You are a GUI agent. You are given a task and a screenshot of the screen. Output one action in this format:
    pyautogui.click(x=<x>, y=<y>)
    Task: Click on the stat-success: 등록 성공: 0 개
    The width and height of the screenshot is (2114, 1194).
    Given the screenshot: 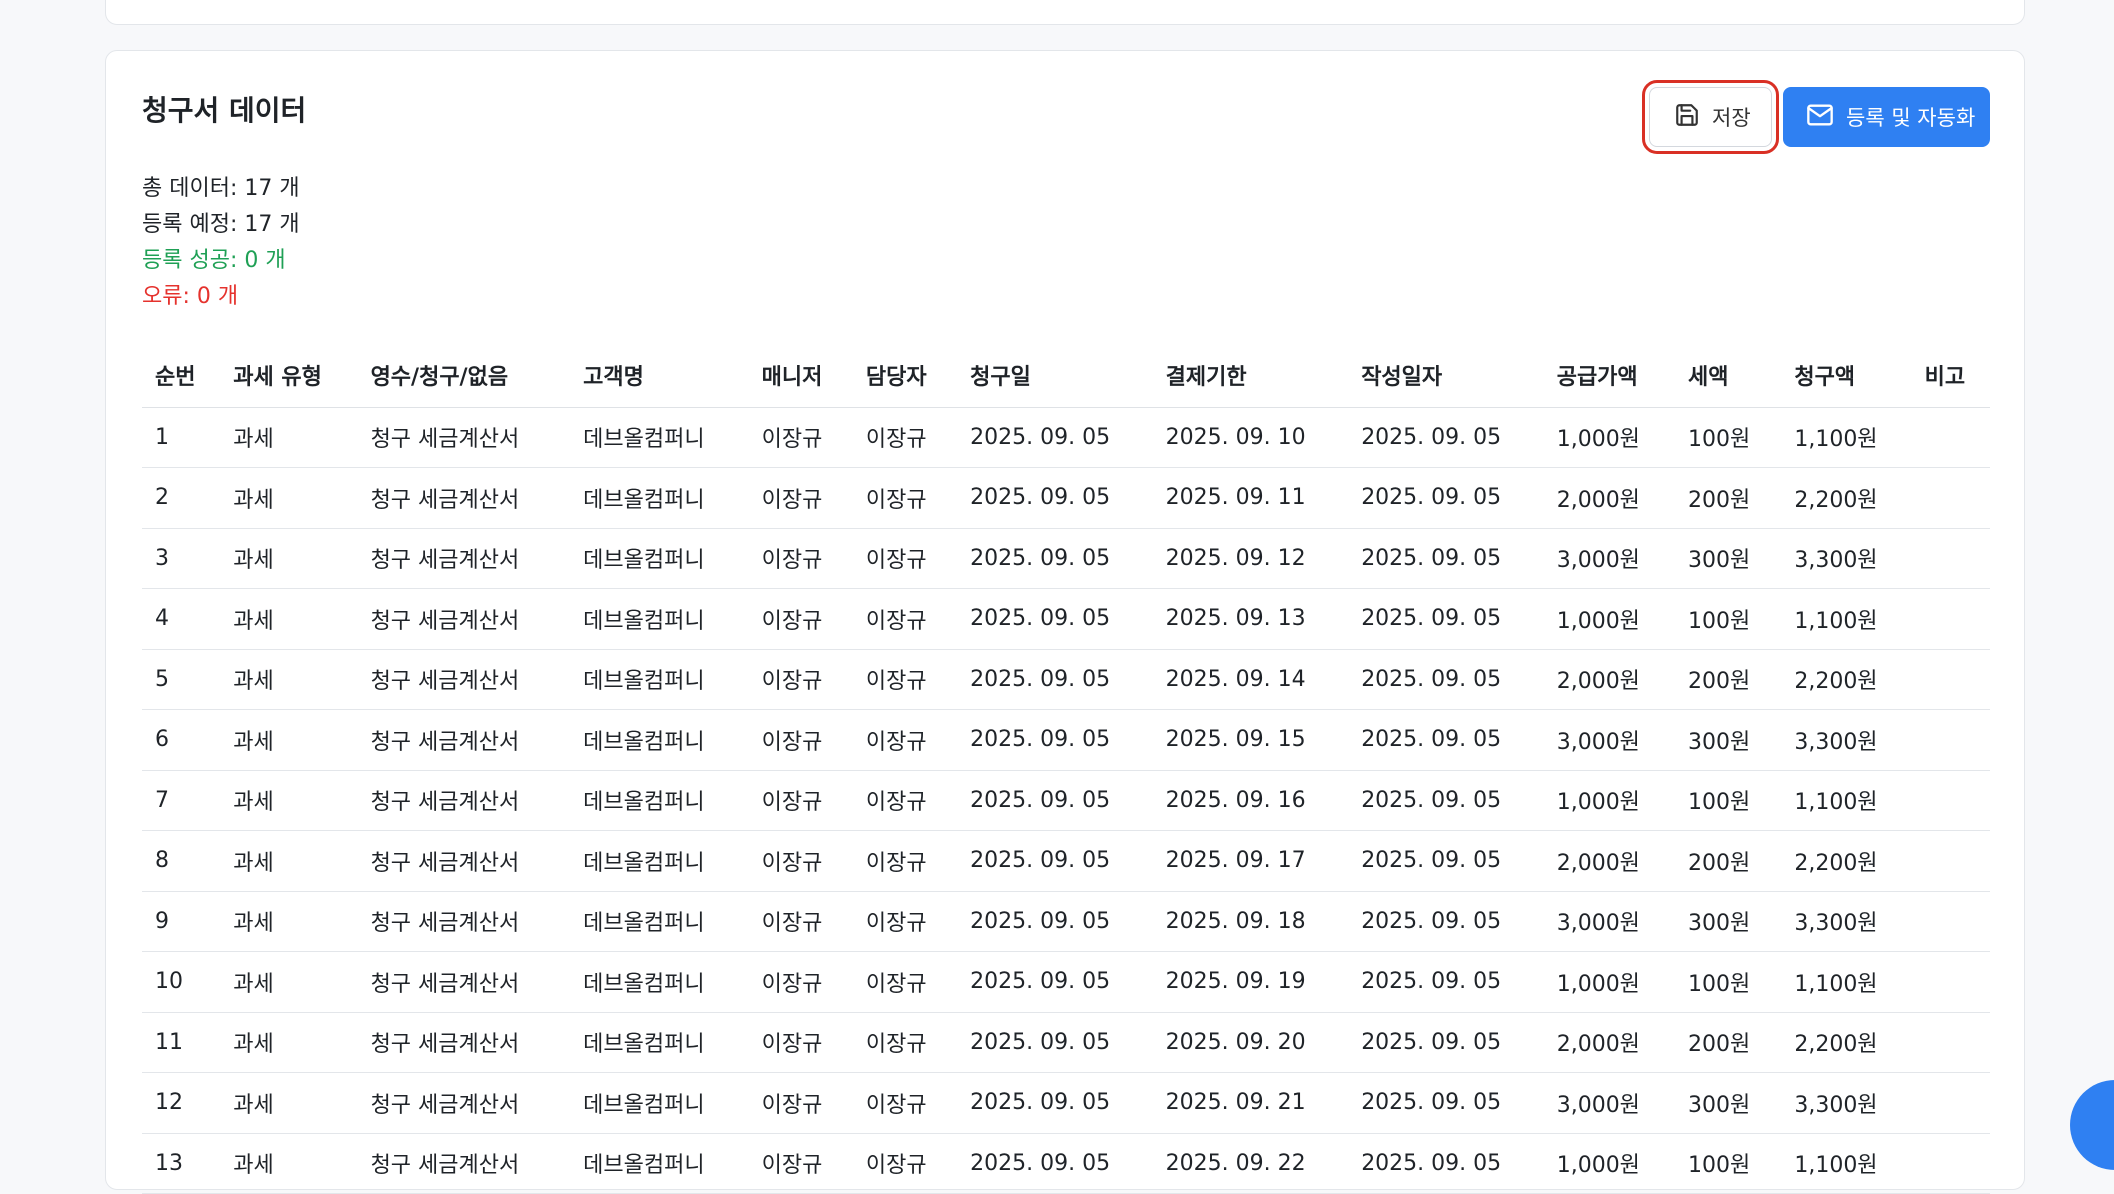 What is the action you would take?
    pyautogui.click(x=214, y=260)
    